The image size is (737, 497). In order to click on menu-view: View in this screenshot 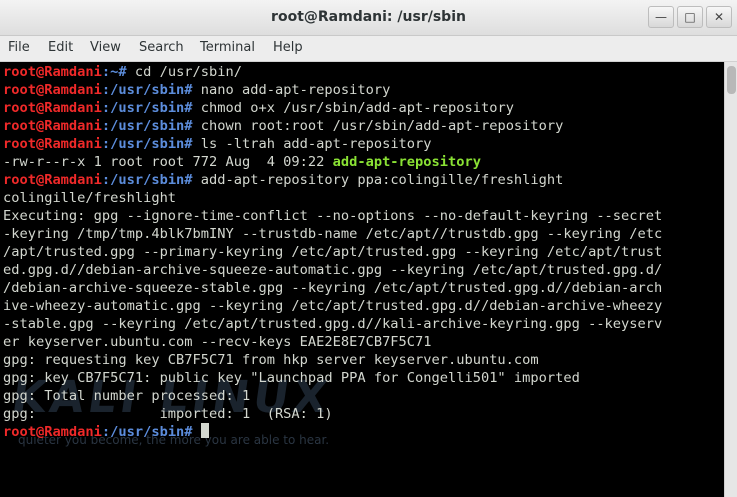, I will do `click(105, 47)`.